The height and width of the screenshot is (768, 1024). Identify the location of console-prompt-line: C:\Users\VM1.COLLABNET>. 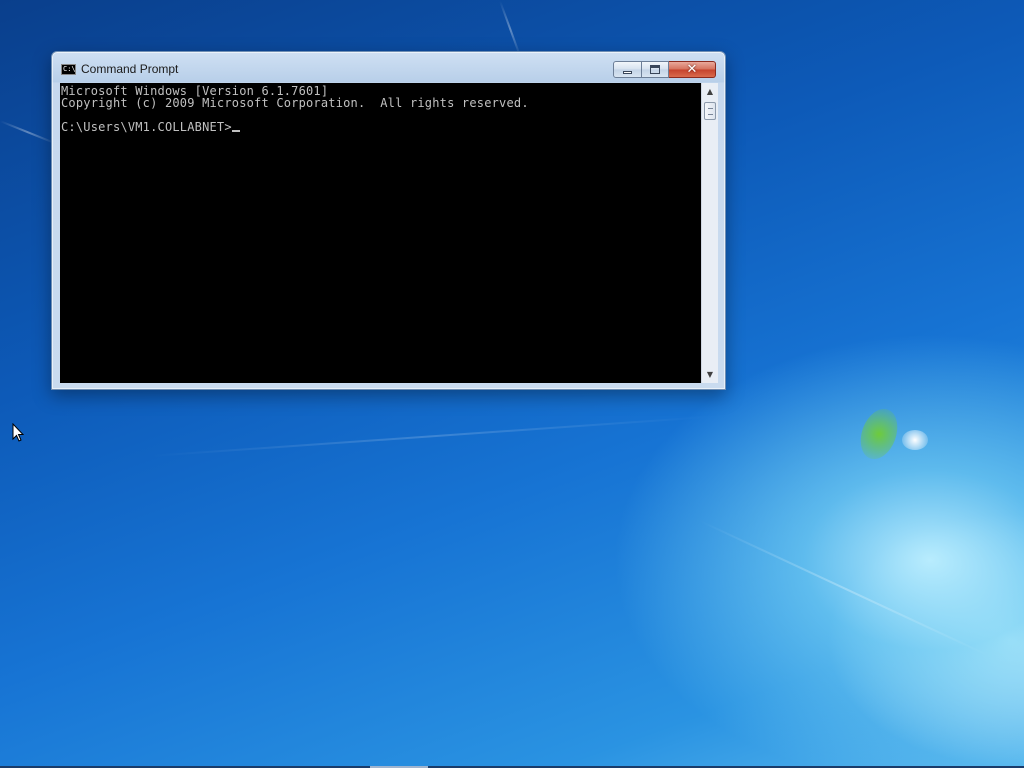
(150, 127).